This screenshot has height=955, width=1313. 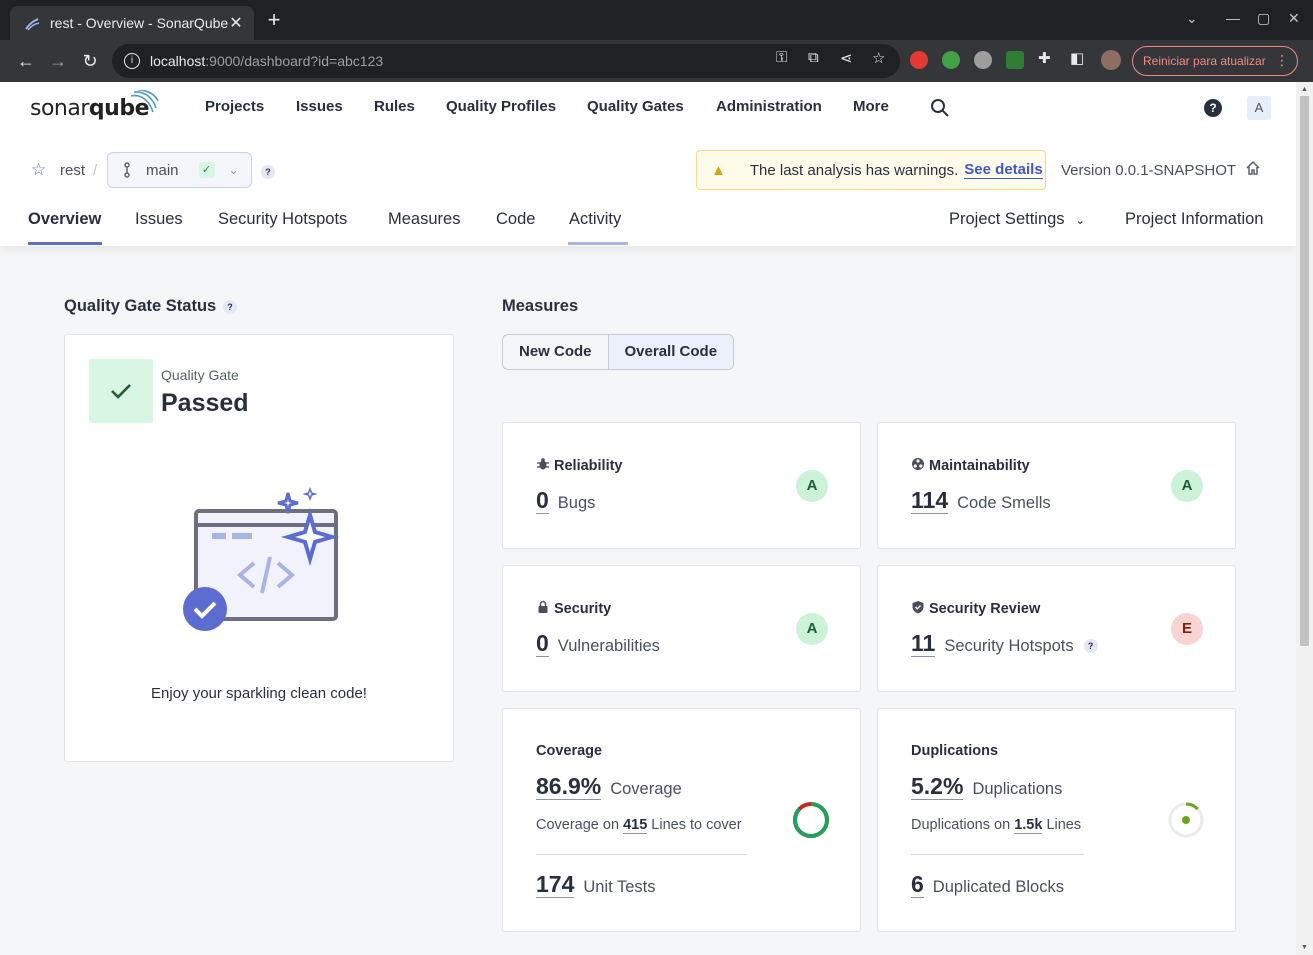 I want to click on page-scrollbar: ▲ ▼, so click(x=1304, y=518).